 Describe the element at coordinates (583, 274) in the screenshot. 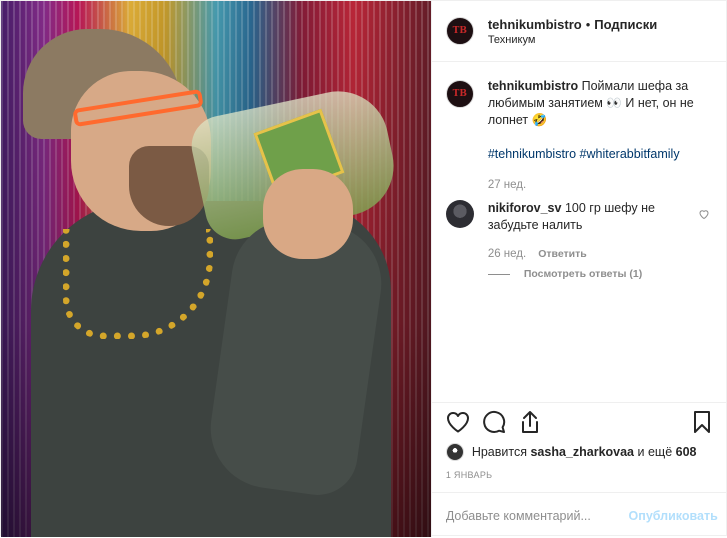

I see `view-replies-label: Посмотреть ответы (1)` at that location.